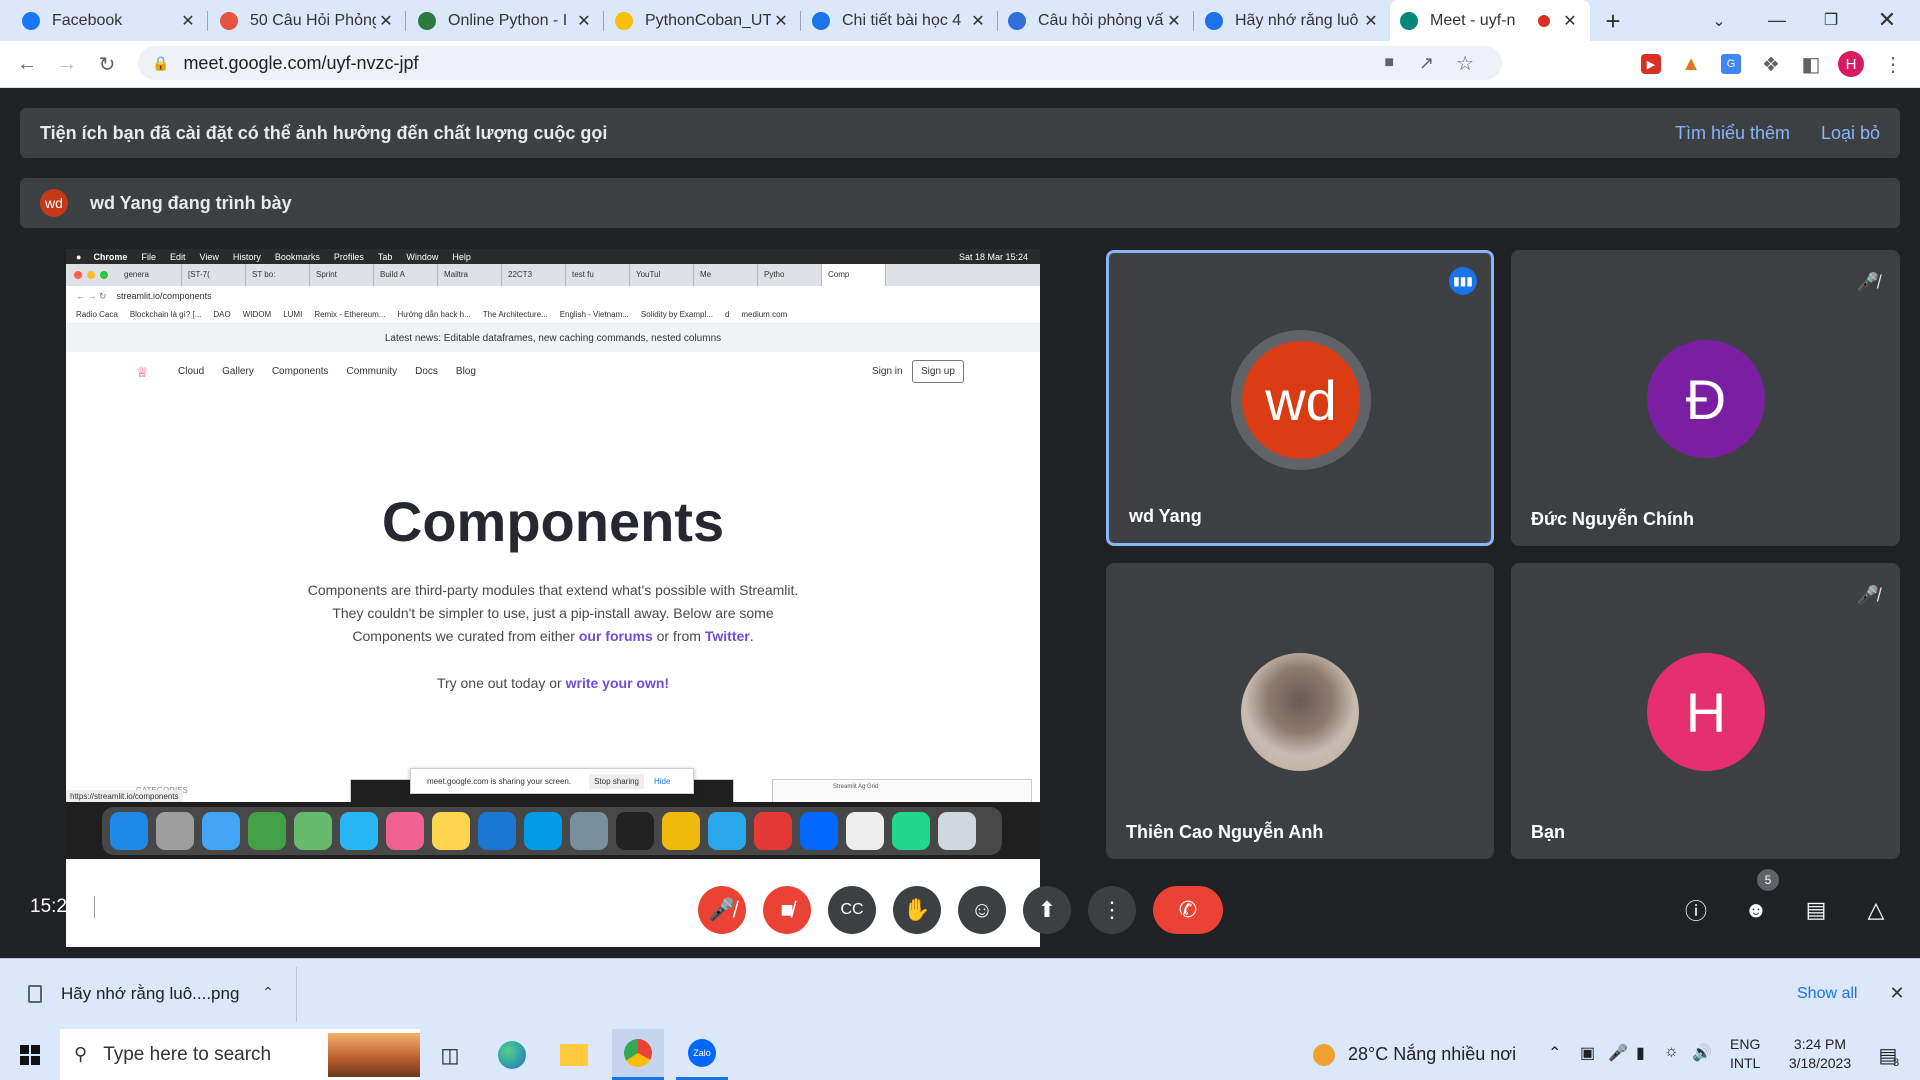 Image resolution: width=1920 pixels, height=1080 pixels. Describe the element at coordinates (97, 314) in the screenshot. I see `bookmark-item: Radio Caca` at that location.